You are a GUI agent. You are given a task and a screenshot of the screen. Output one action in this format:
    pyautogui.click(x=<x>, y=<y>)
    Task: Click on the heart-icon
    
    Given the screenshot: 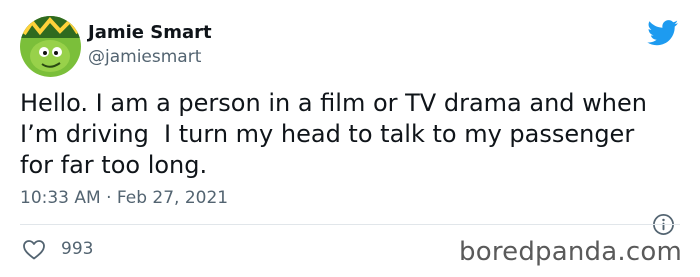 What is the action you would take?
    pyautogui.click(x=34, y=249)
    